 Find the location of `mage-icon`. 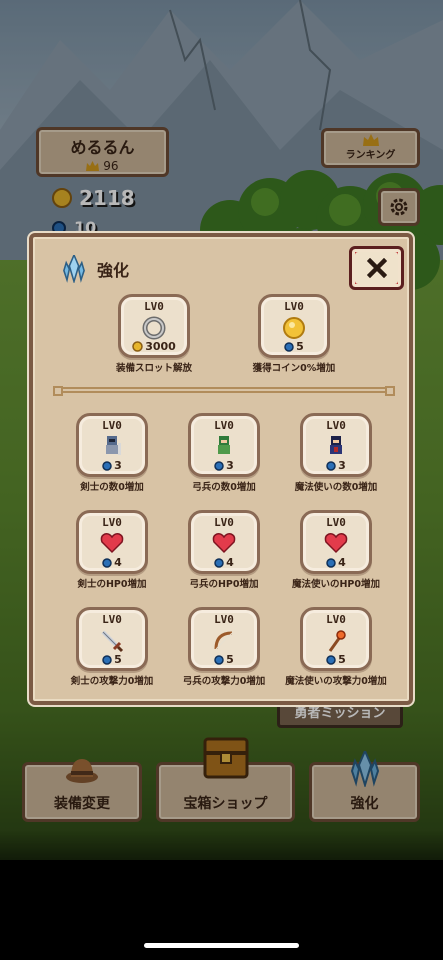

mage-icon is located at coordinates (336, 448).